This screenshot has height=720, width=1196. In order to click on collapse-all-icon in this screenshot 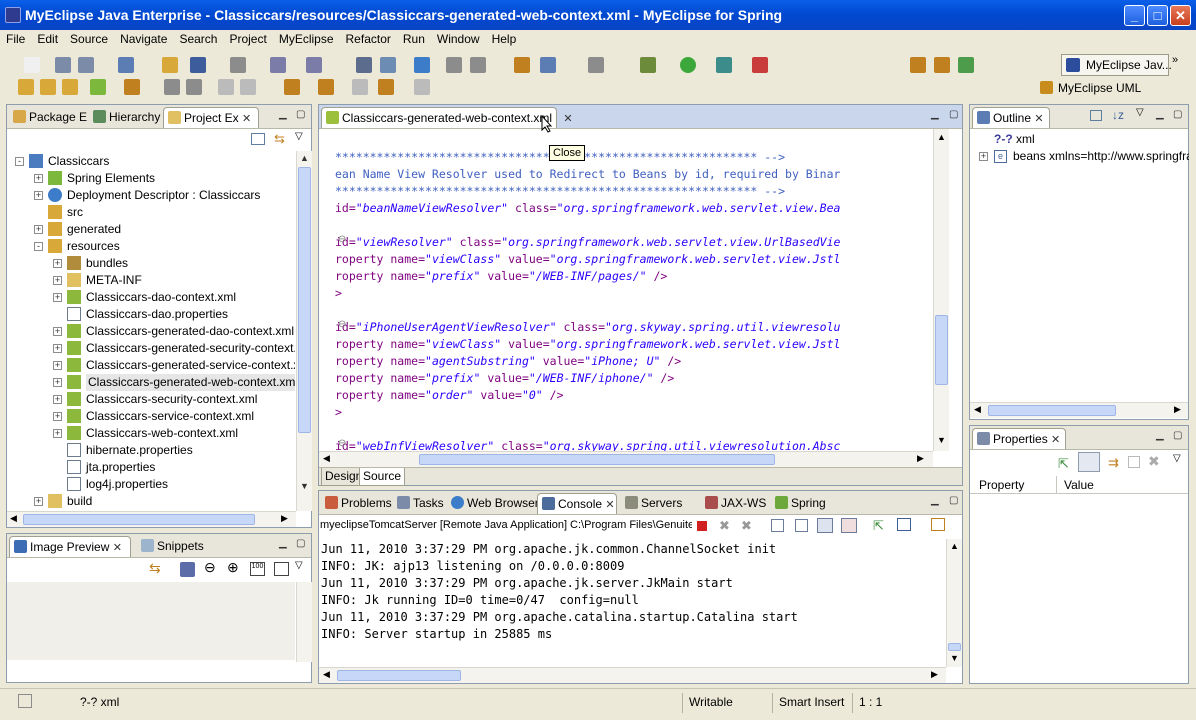, I will do `click(258, 139)`.